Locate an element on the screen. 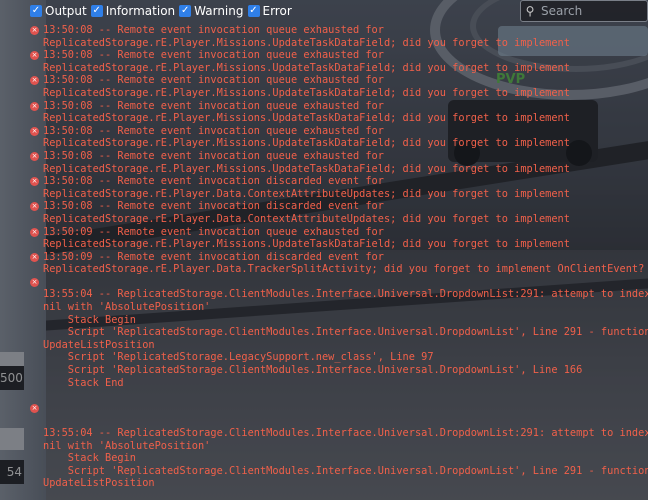  filter-error: ✓ Error is located at coordinates (269, 11).